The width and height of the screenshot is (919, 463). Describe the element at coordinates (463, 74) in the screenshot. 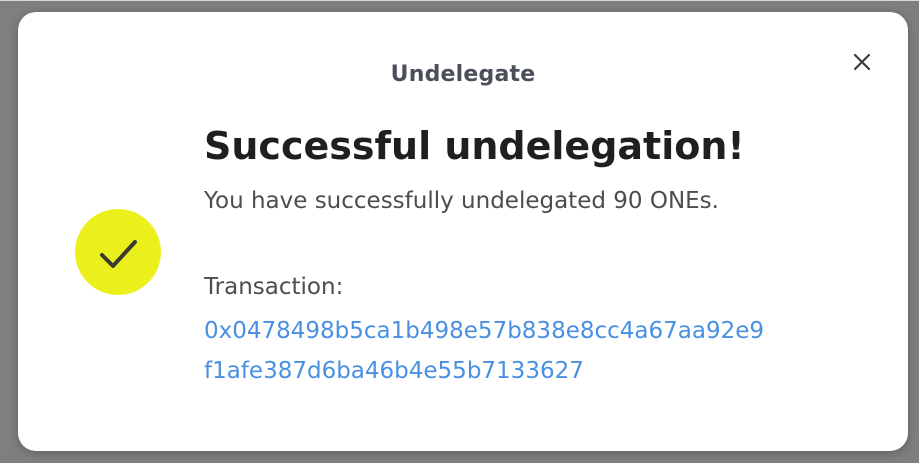

I see `modal-title: Undelegate` at that location.